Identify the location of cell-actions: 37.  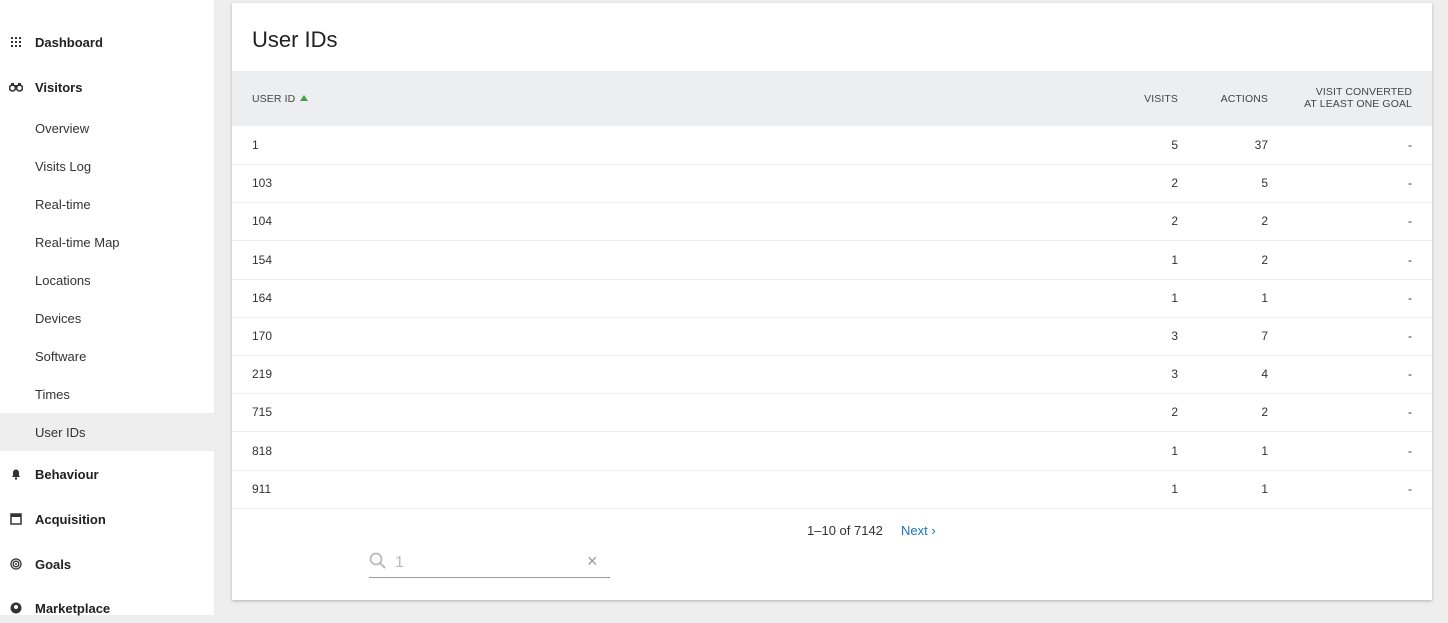
(1261, 145).